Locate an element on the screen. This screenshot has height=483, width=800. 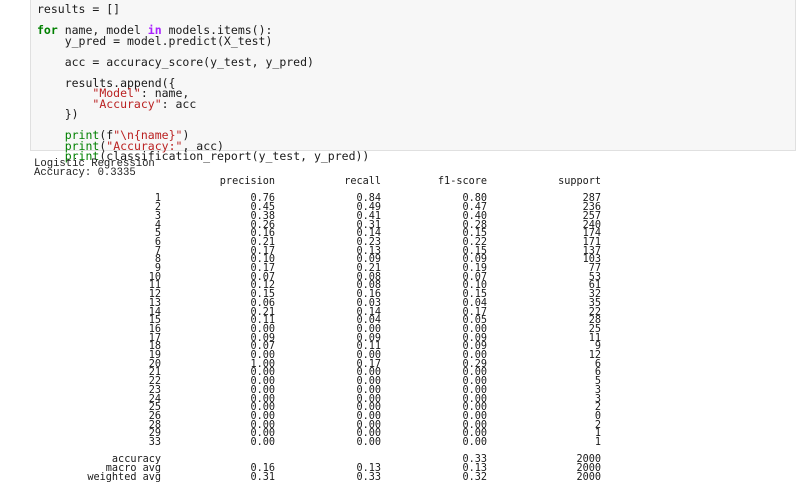
report-cell: 0 is located at coordinates (597, 416).